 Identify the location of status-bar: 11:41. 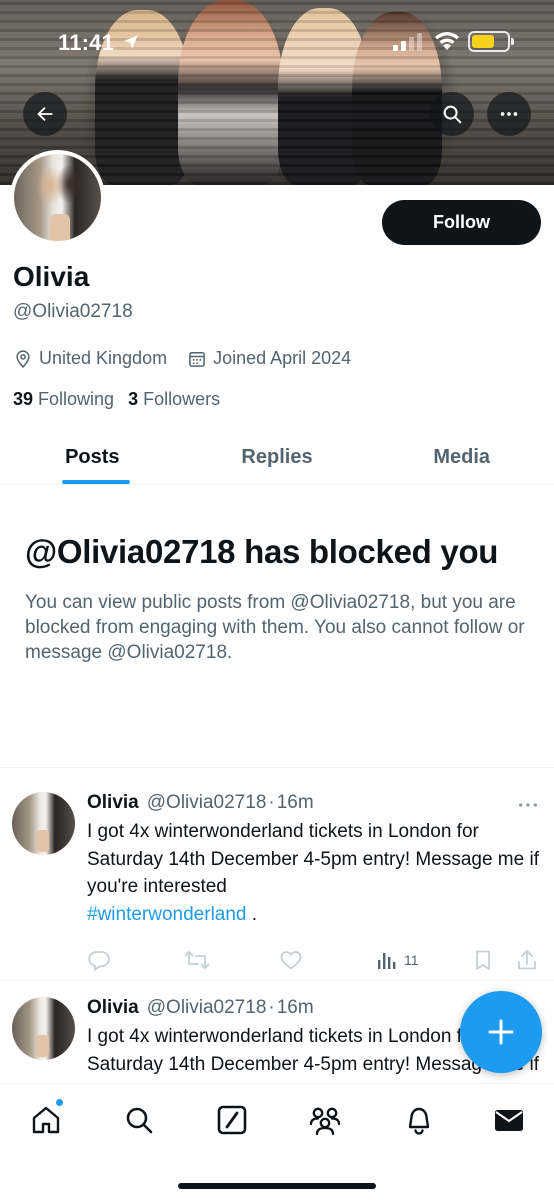
(277, 42).